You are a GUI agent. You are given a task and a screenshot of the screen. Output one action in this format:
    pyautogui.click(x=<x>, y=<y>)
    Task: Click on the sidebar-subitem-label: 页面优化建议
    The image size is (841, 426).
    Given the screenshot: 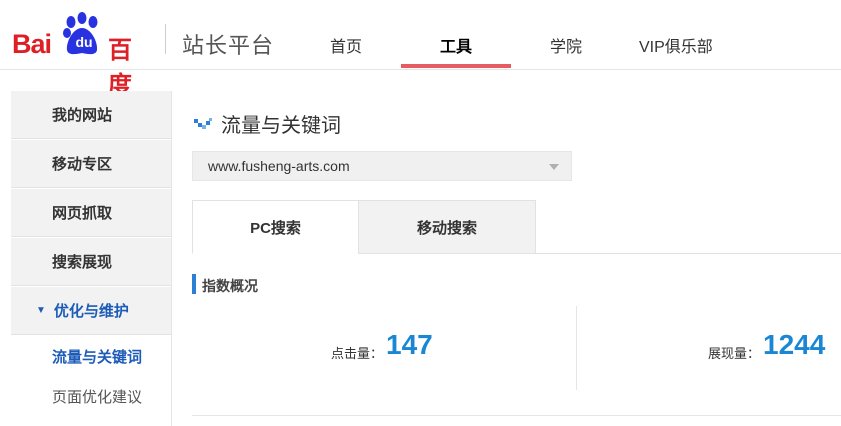 What is the action you would take?
    pyautogui.click(x=97, y=397)
    